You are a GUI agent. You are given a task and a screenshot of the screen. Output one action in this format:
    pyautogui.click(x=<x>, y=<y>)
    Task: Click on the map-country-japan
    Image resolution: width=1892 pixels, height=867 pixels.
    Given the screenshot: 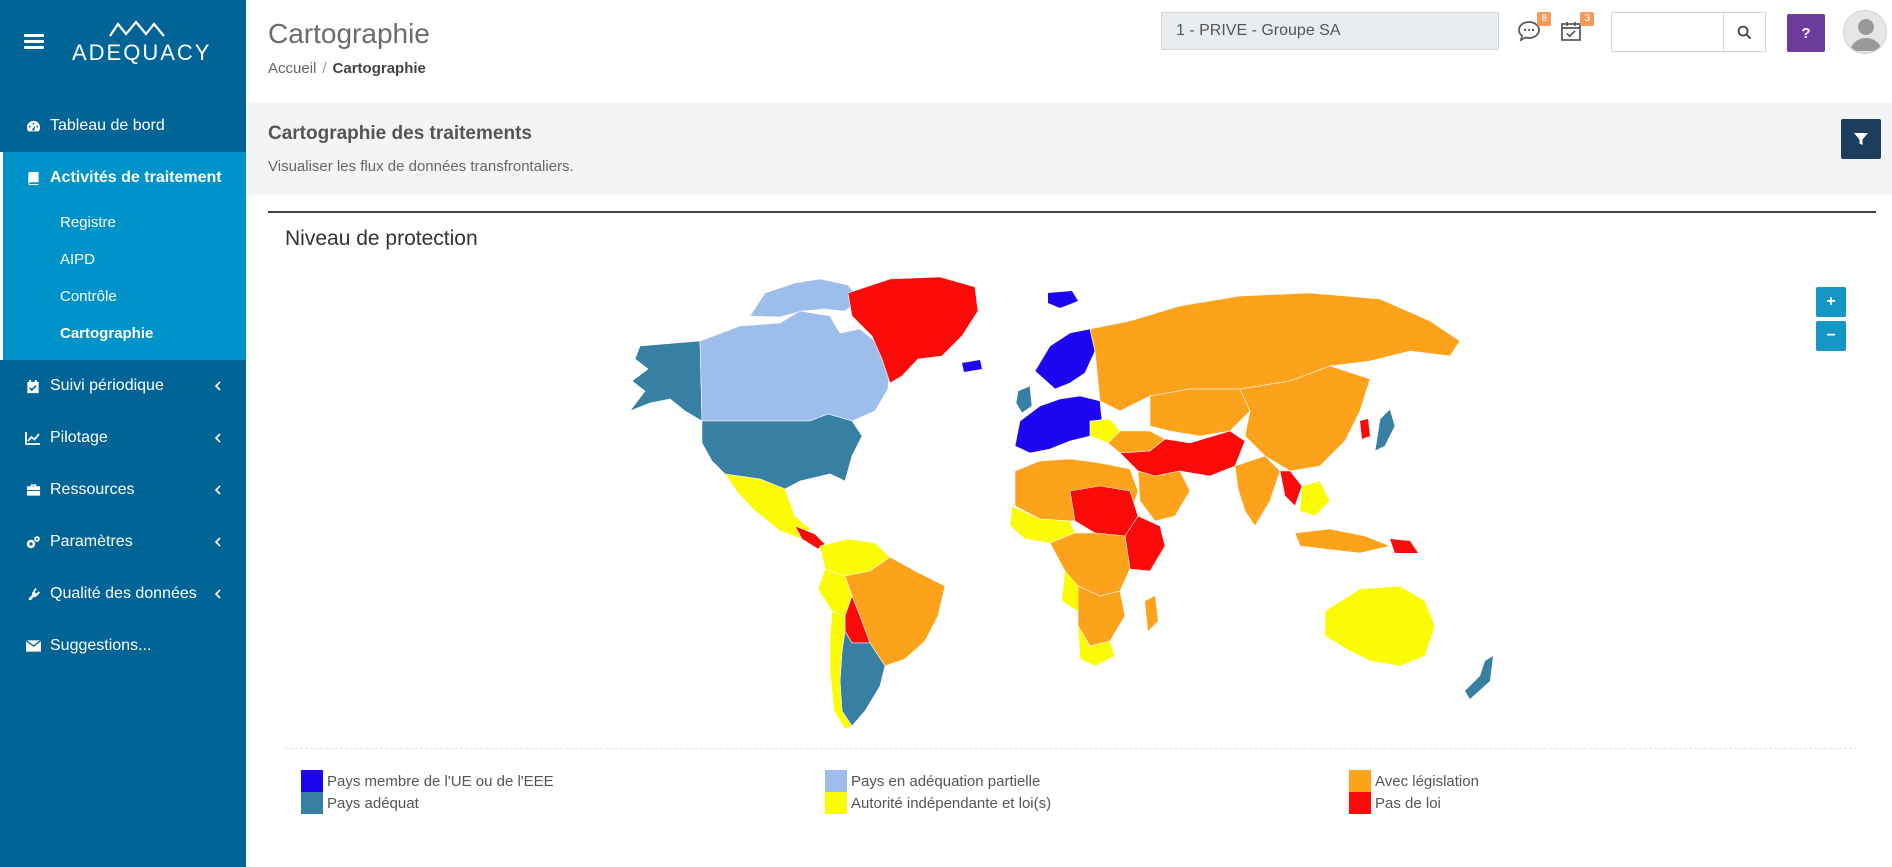 What is the action you would take?
    pyautogui.click(x=1385, y=430)
    